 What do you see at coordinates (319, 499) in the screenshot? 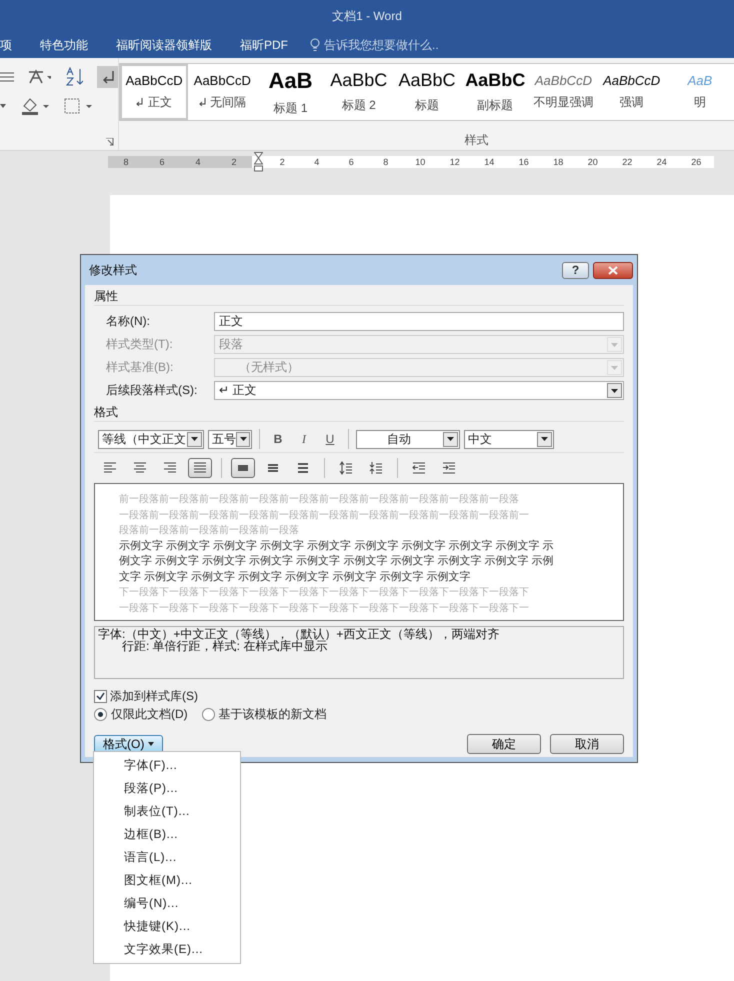
I see `preview-text: 前一段落前一段落前一段落前一段落前一段落前一段落前一段落前一段落前一段落前一段落` at bounding box center [319, 499].